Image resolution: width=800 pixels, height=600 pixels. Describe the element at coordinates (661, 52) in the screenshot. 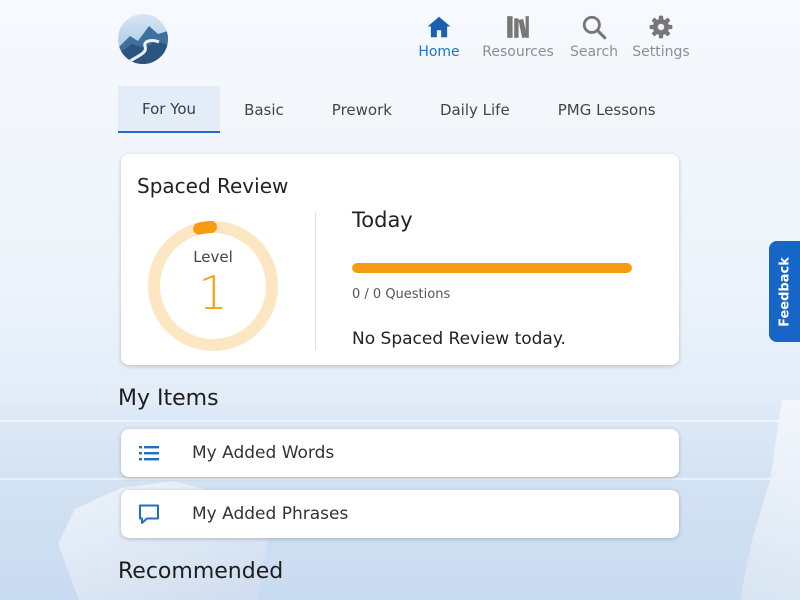

I see `nav-settings-label: Settings` at that location.